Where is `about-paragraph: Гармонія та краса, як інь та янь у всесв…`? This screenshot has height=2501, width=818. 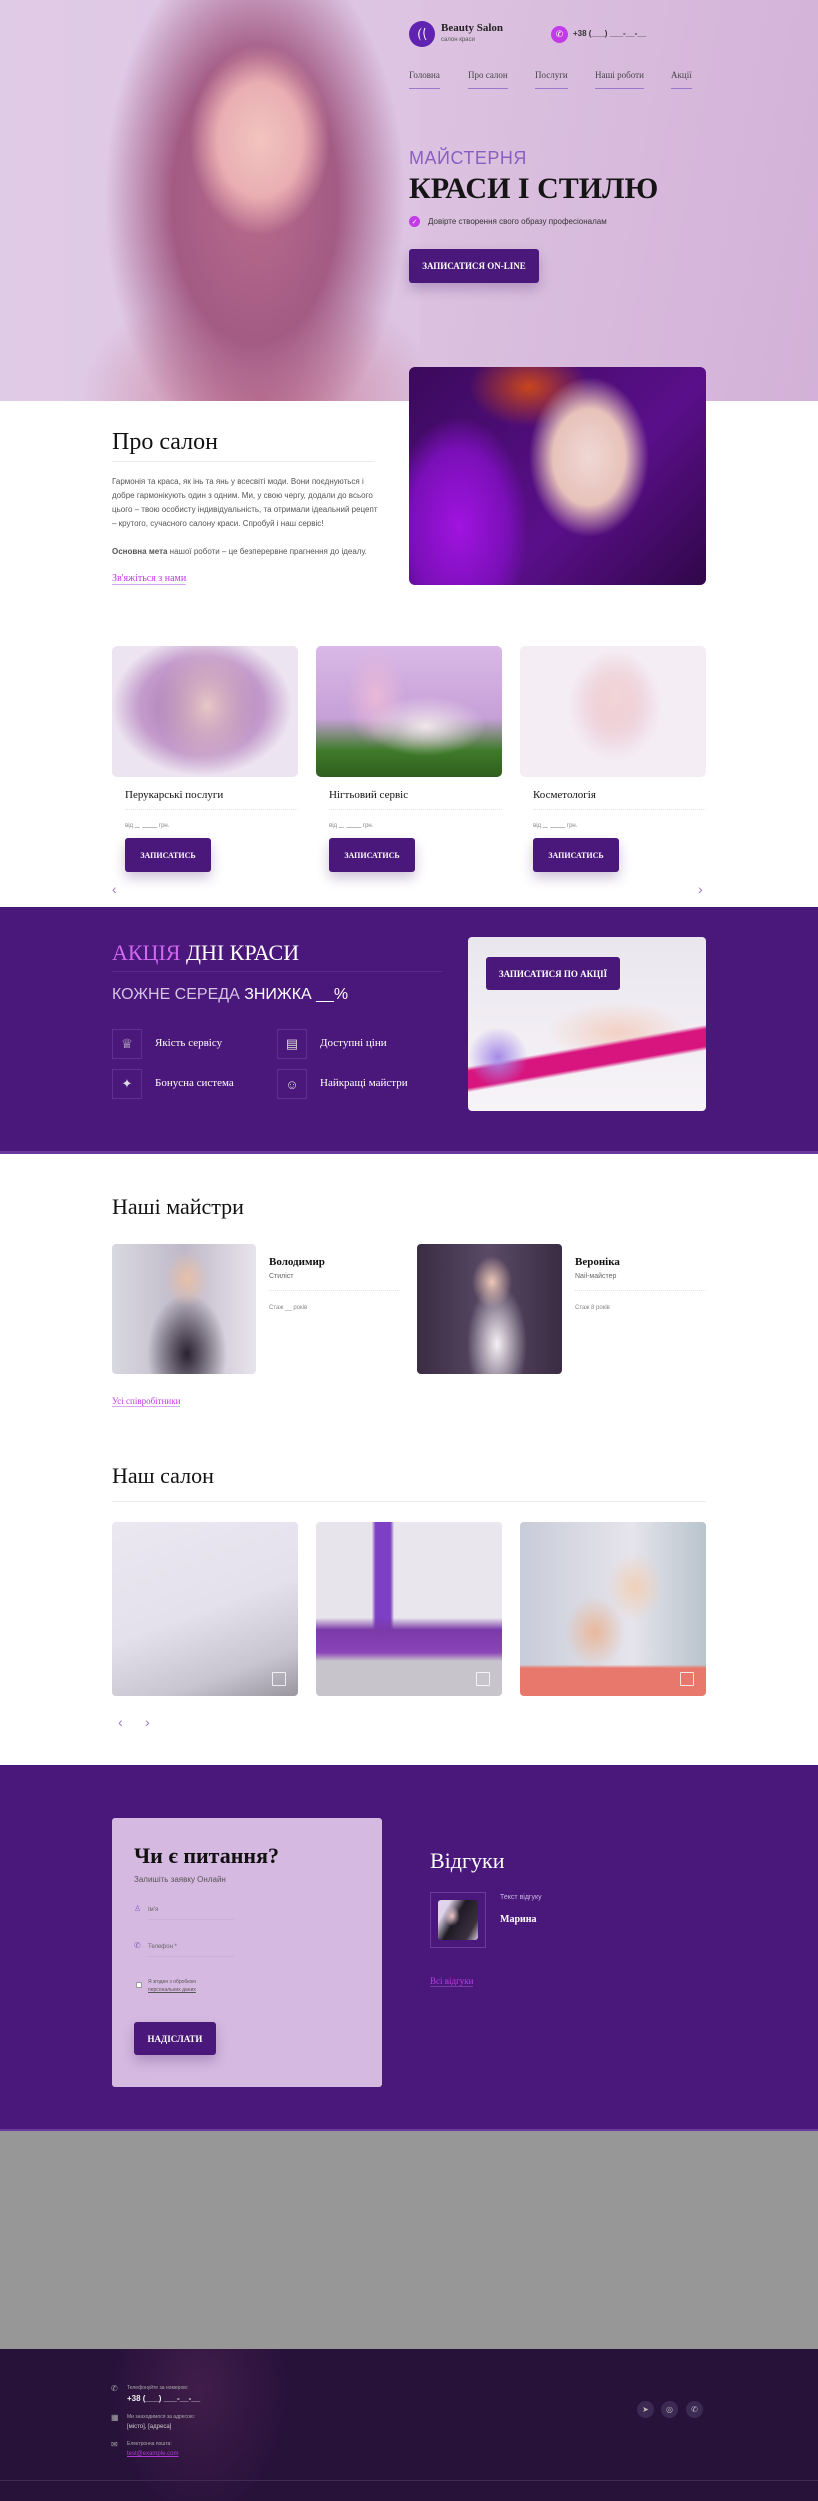
about-paragraph: Гармонія та краса, як інь та янь у всесв… is located at coordinates (245, 502).